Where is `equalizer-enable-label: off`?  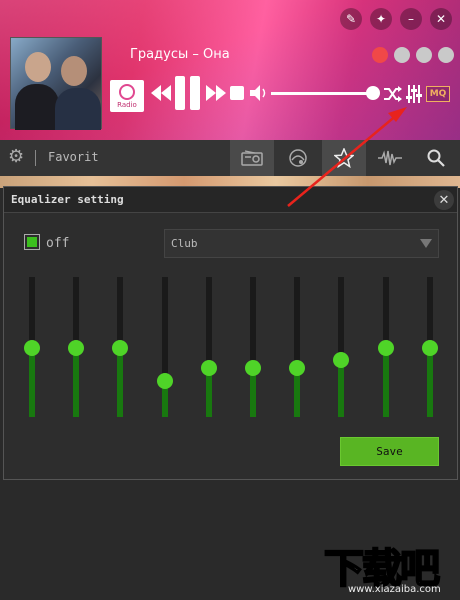 equalizer-enable-label: off is located at coordinates (58, 243).